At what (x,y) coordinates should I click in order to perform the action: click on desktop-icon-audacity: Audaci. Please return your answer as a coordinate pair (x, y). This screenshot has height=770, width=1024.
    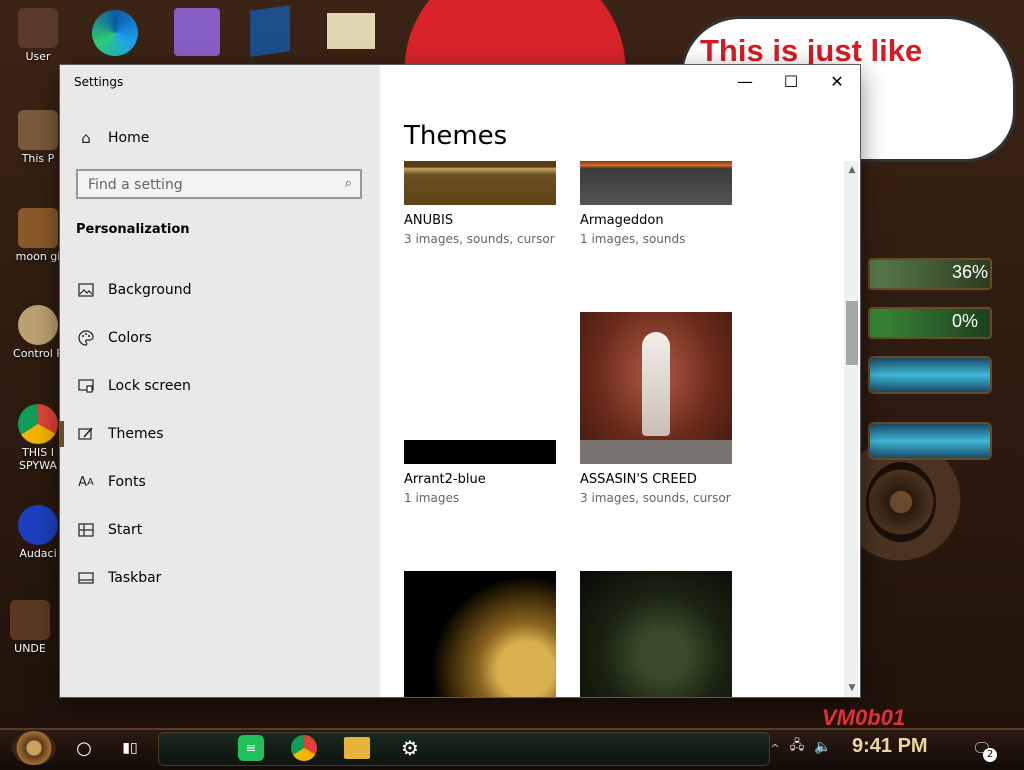
    Looking at the image, I should click on (38, 532).